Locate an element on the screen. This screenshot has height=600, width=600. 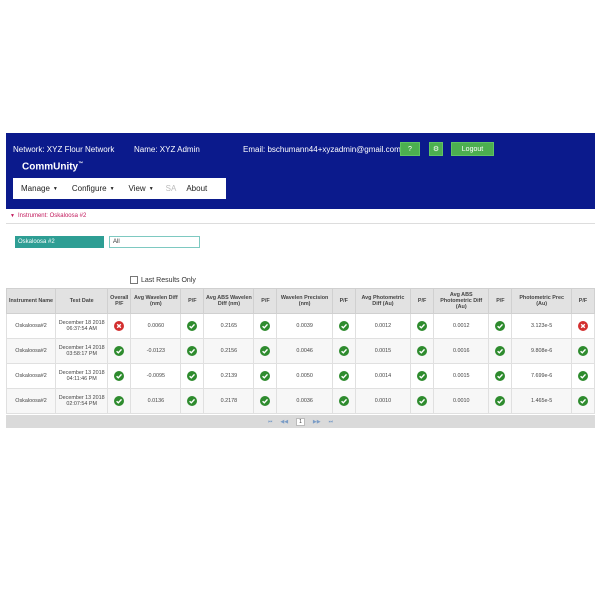
fail-x-icon is located at coordinates (119, 326).